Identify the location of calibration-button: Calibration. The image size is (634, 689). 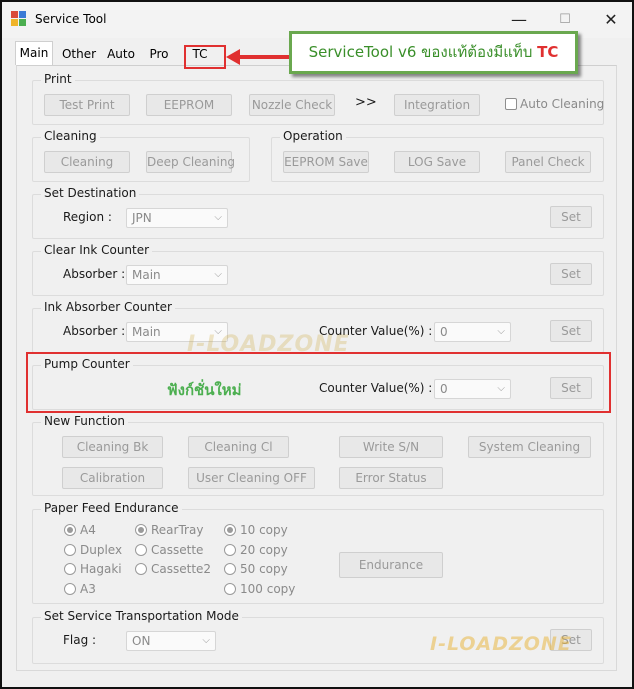
(112, 478).